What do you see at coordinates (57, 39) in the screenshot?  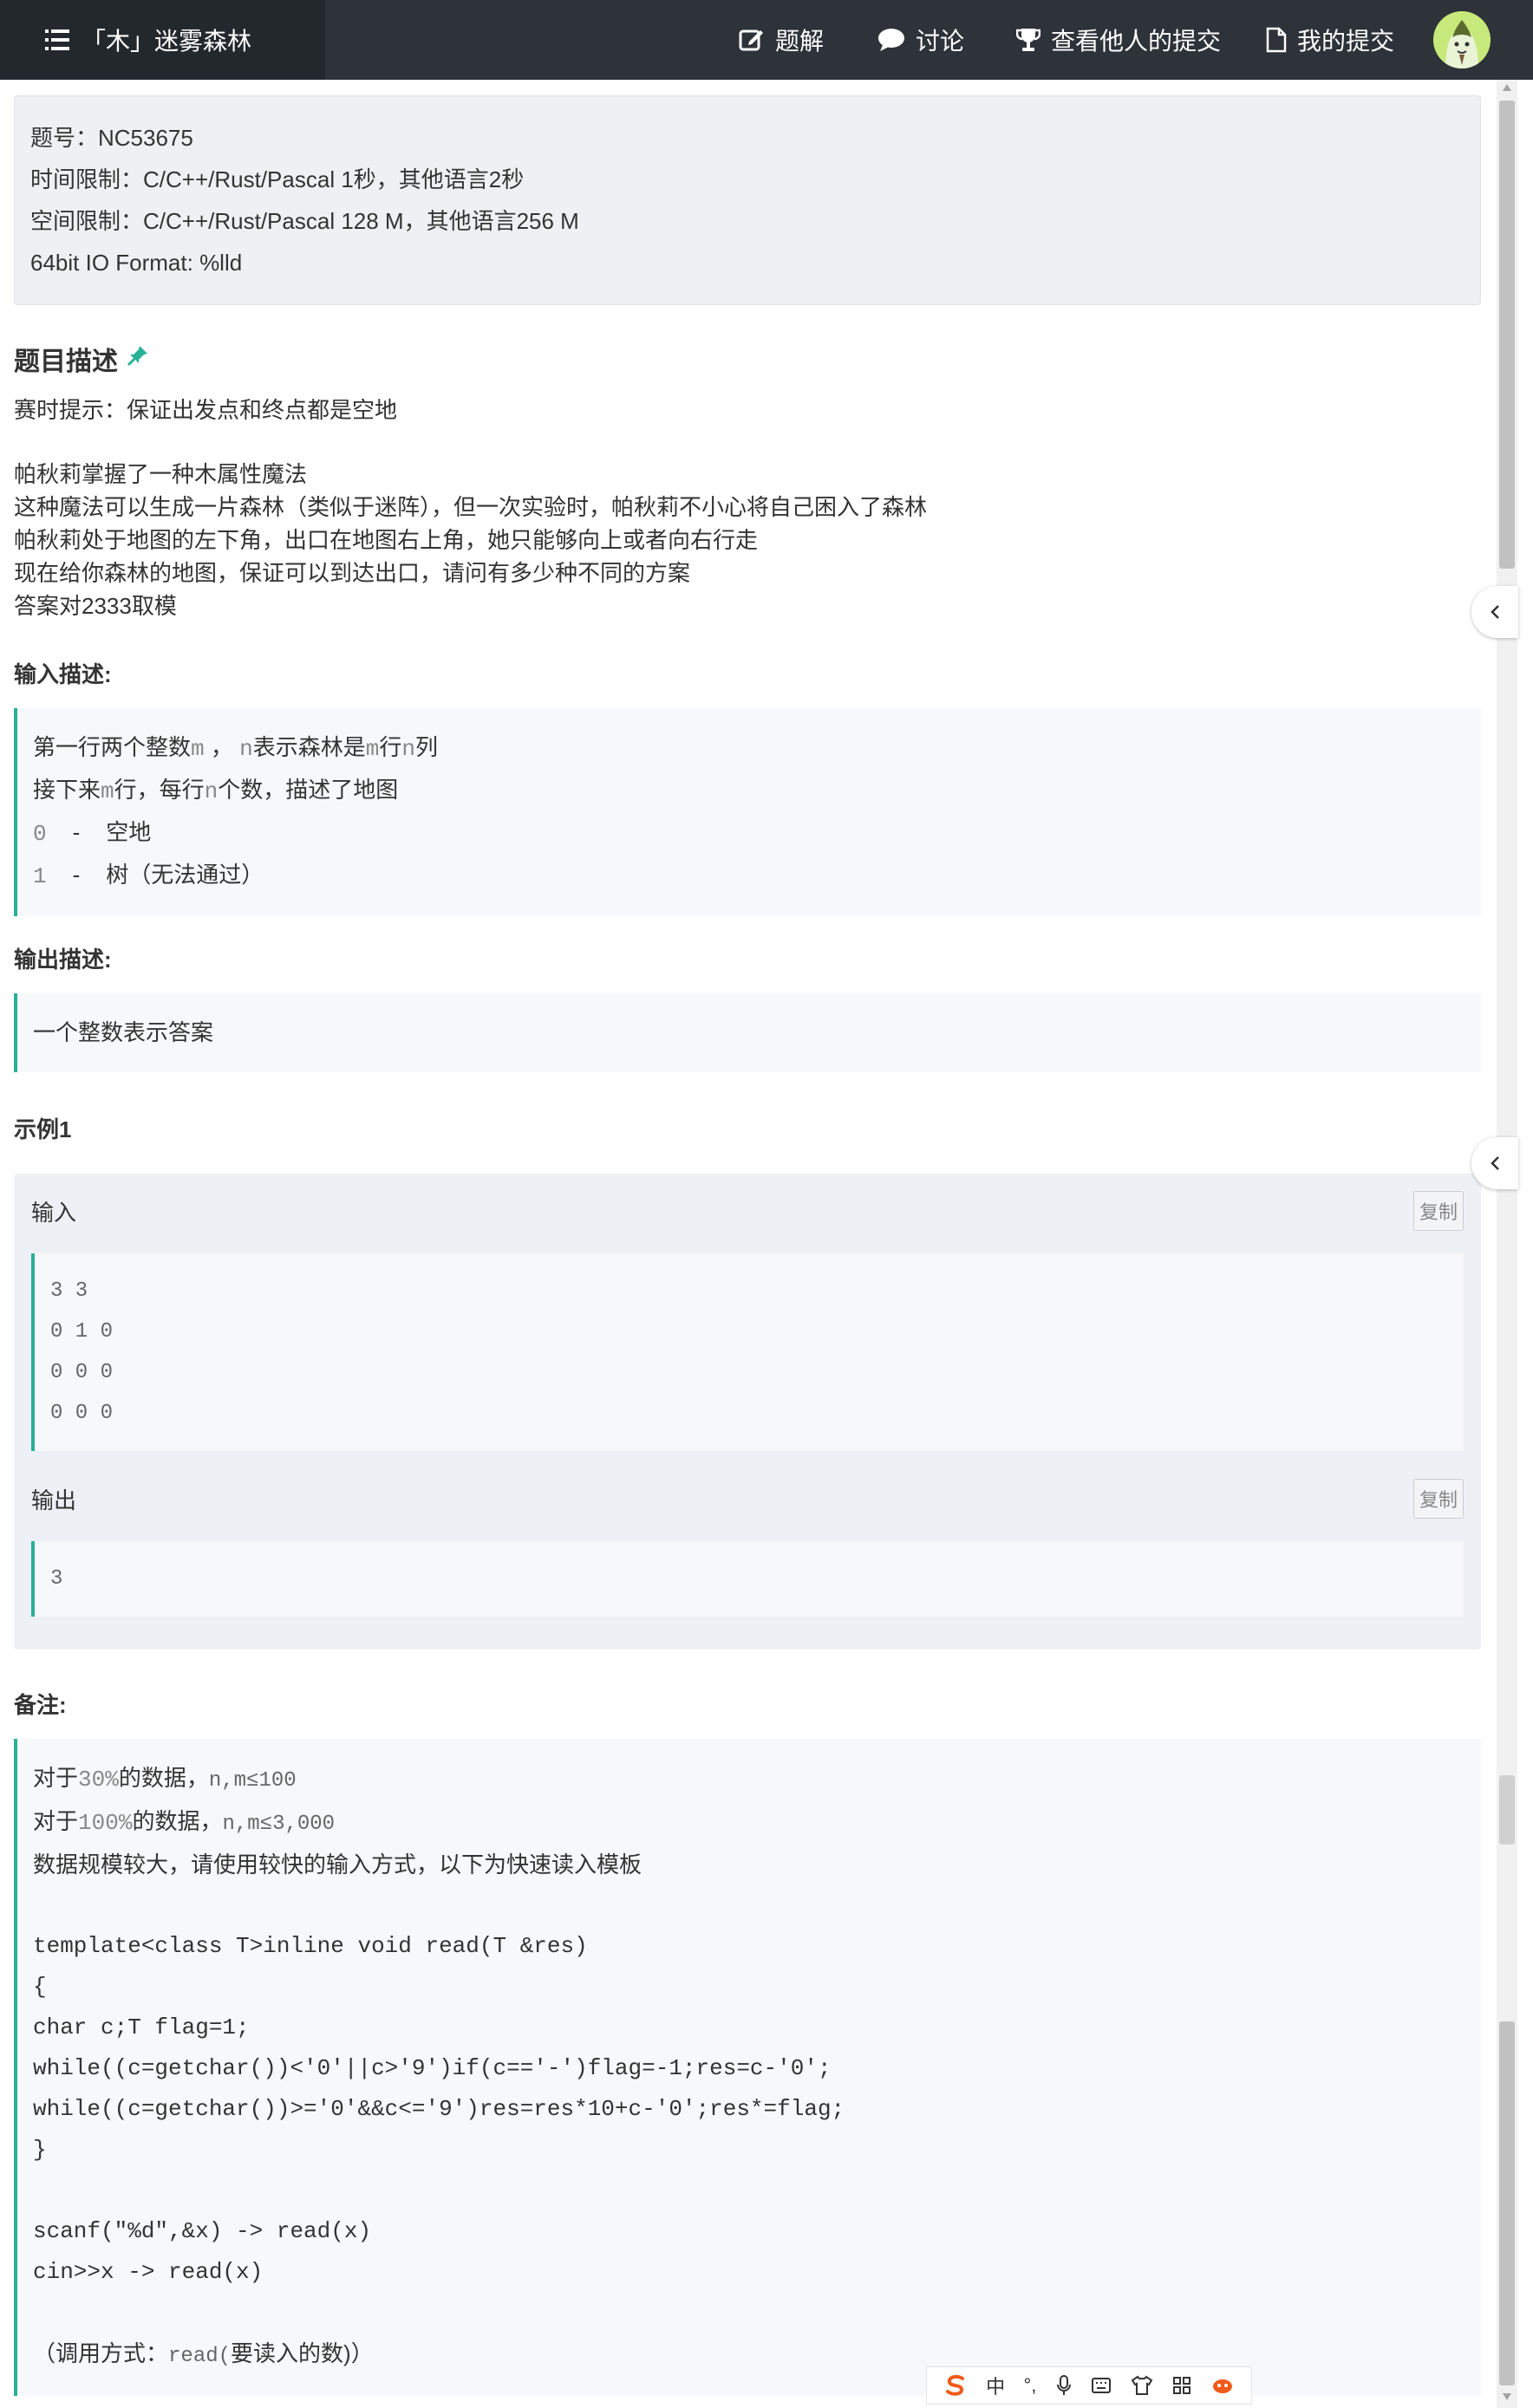 I see `list-icon` at bounding box center [57, 39].